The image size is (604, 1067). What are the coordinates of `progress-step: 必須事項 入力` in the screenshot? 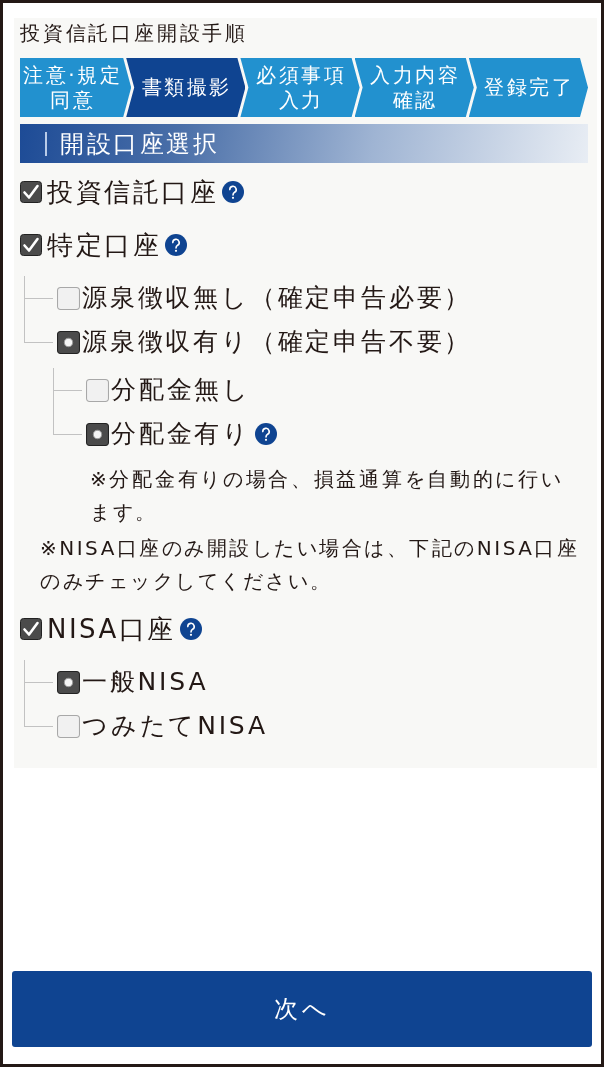 It's located at (300, 87).